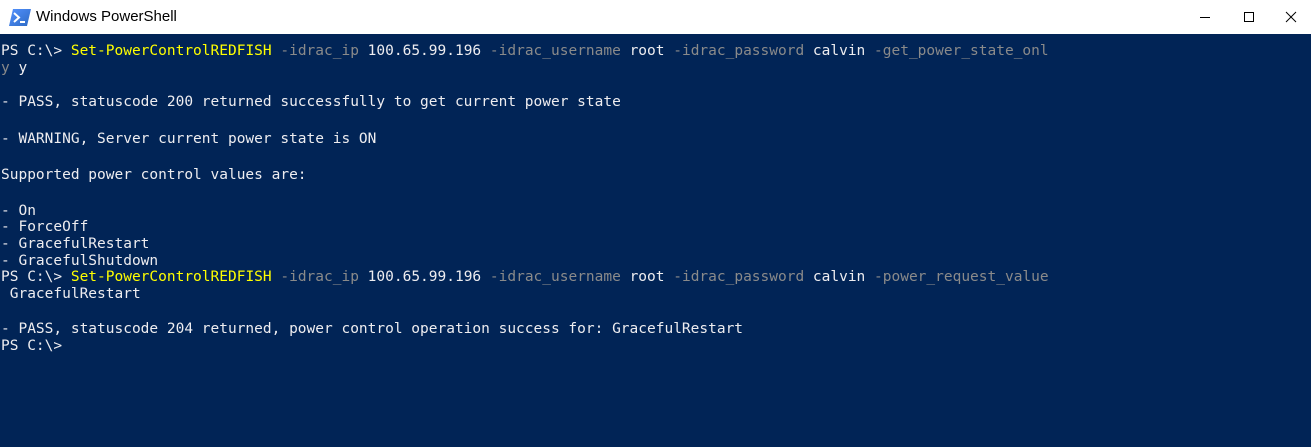 Image resolution: width=1311 pixels, height=447 pixels. Describe the element at coordinates (106, 16) in the screenshot. I see `window-title: Windows PowerShell` at that location.